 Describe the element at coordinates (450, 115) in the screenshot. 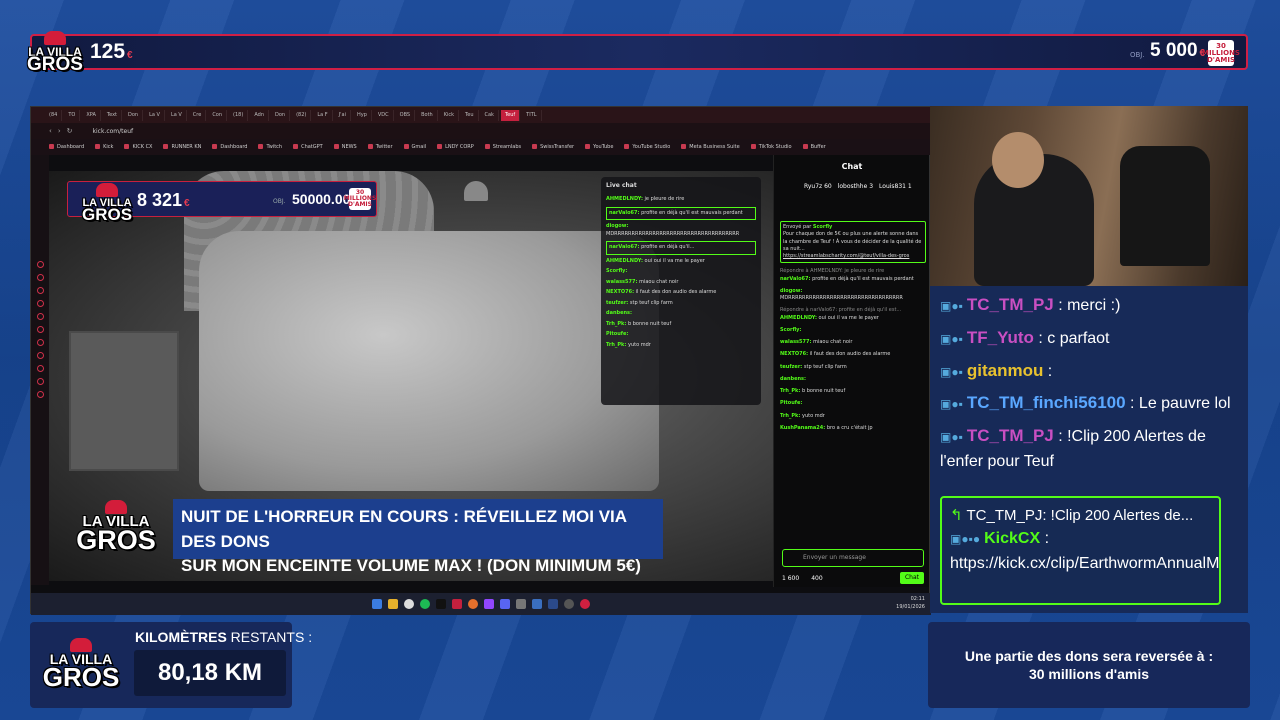

I see `browser-tab: Kick` at that location.